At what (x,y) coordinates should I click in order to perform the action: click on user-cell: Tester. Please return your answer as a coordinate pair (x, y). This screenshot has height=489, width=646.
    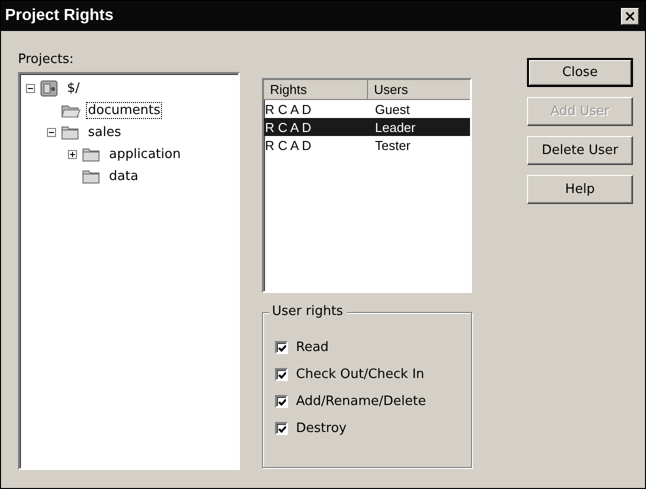
    Looking at the image, I should click on (392, 145).